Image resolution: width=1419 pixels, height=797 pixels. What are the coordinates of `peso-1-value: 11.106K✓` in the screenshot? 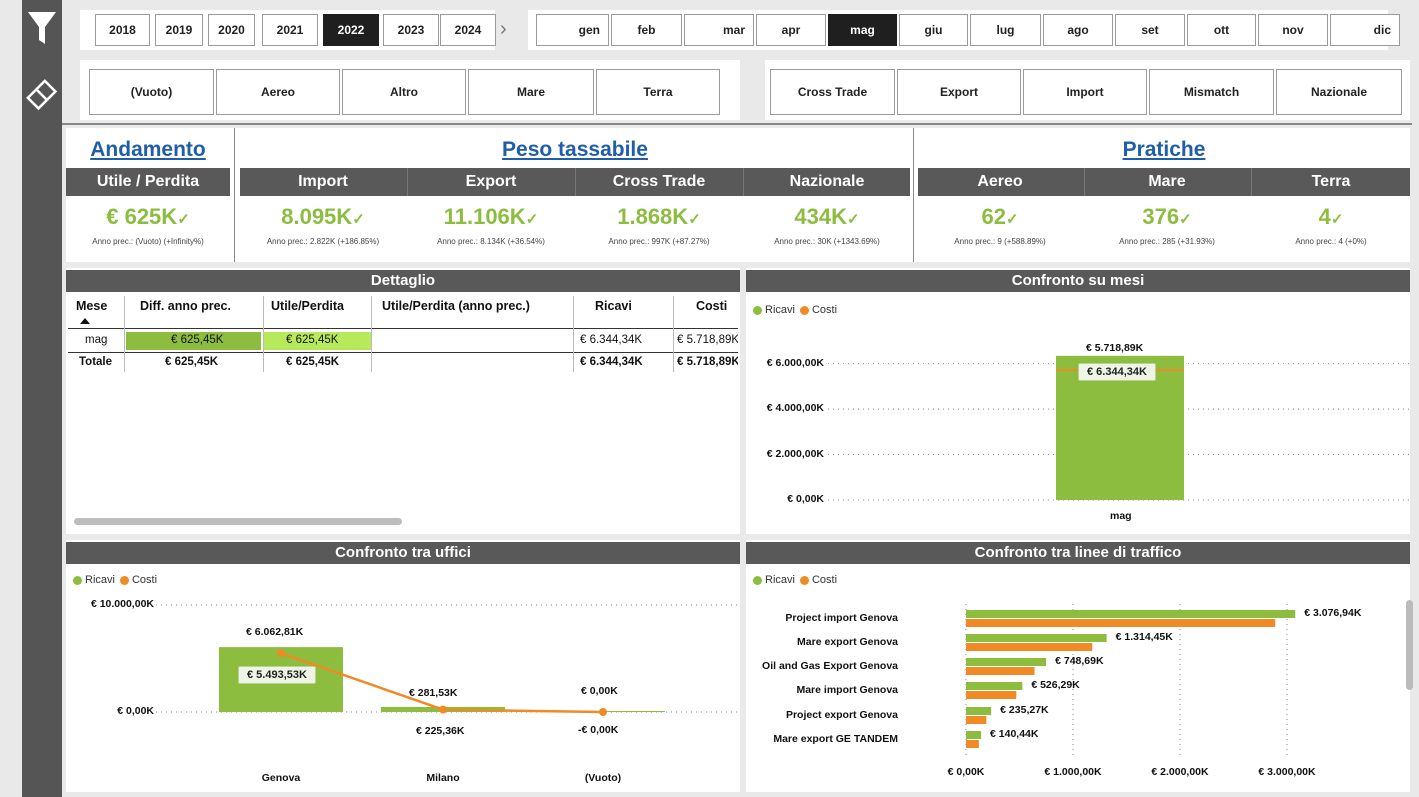 It's located at (491, 217).